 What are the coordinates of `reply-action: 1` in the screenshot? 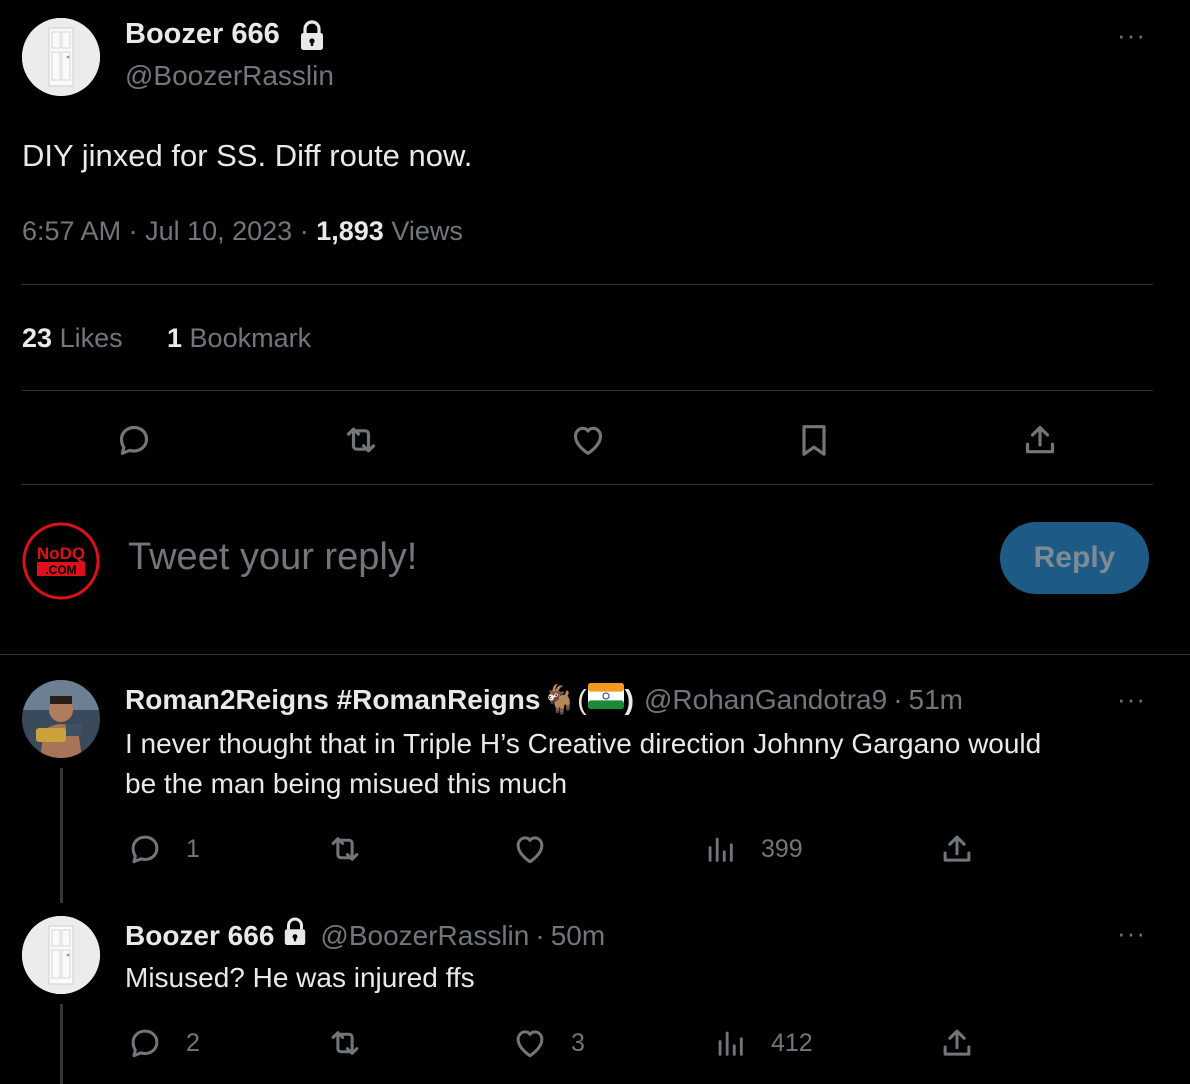 It's located at (163, 849).